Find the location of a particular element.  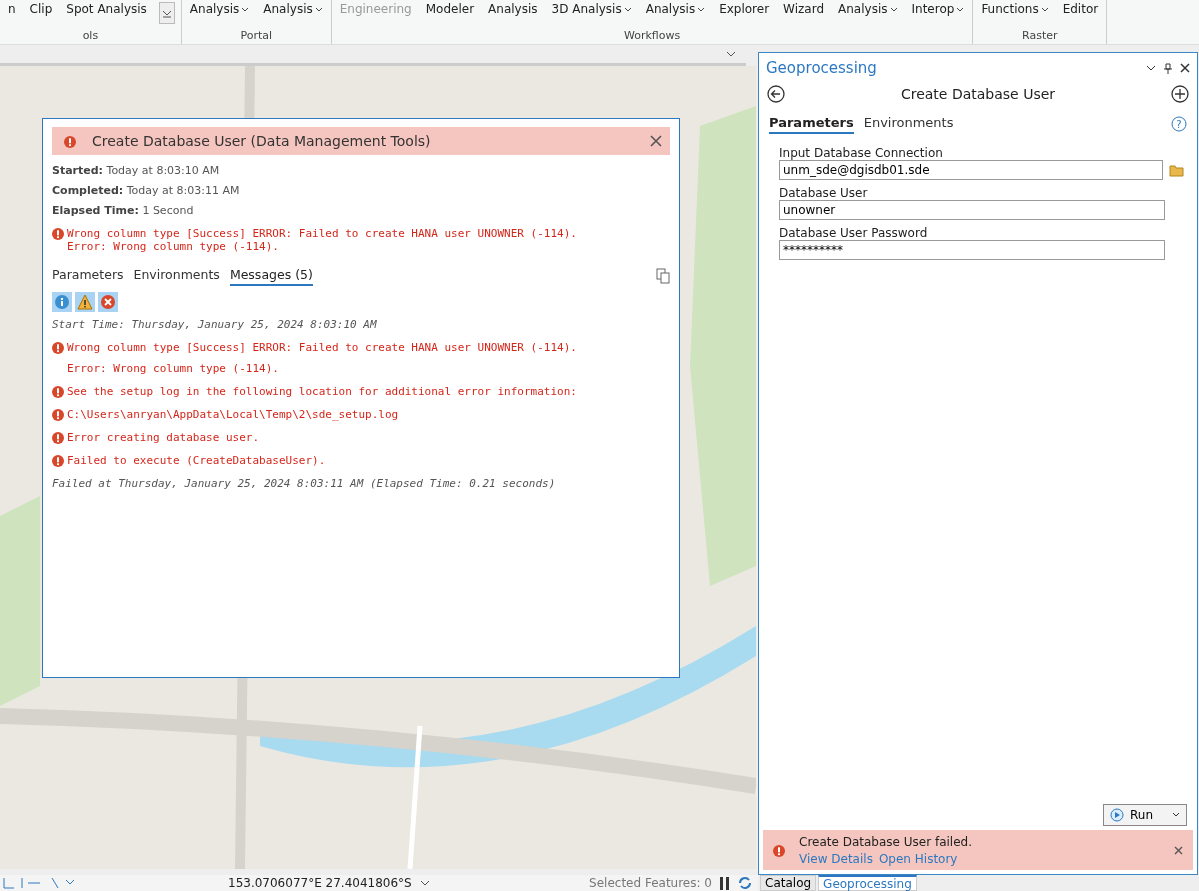

folder-icon is located at coordinates (1177, 170).